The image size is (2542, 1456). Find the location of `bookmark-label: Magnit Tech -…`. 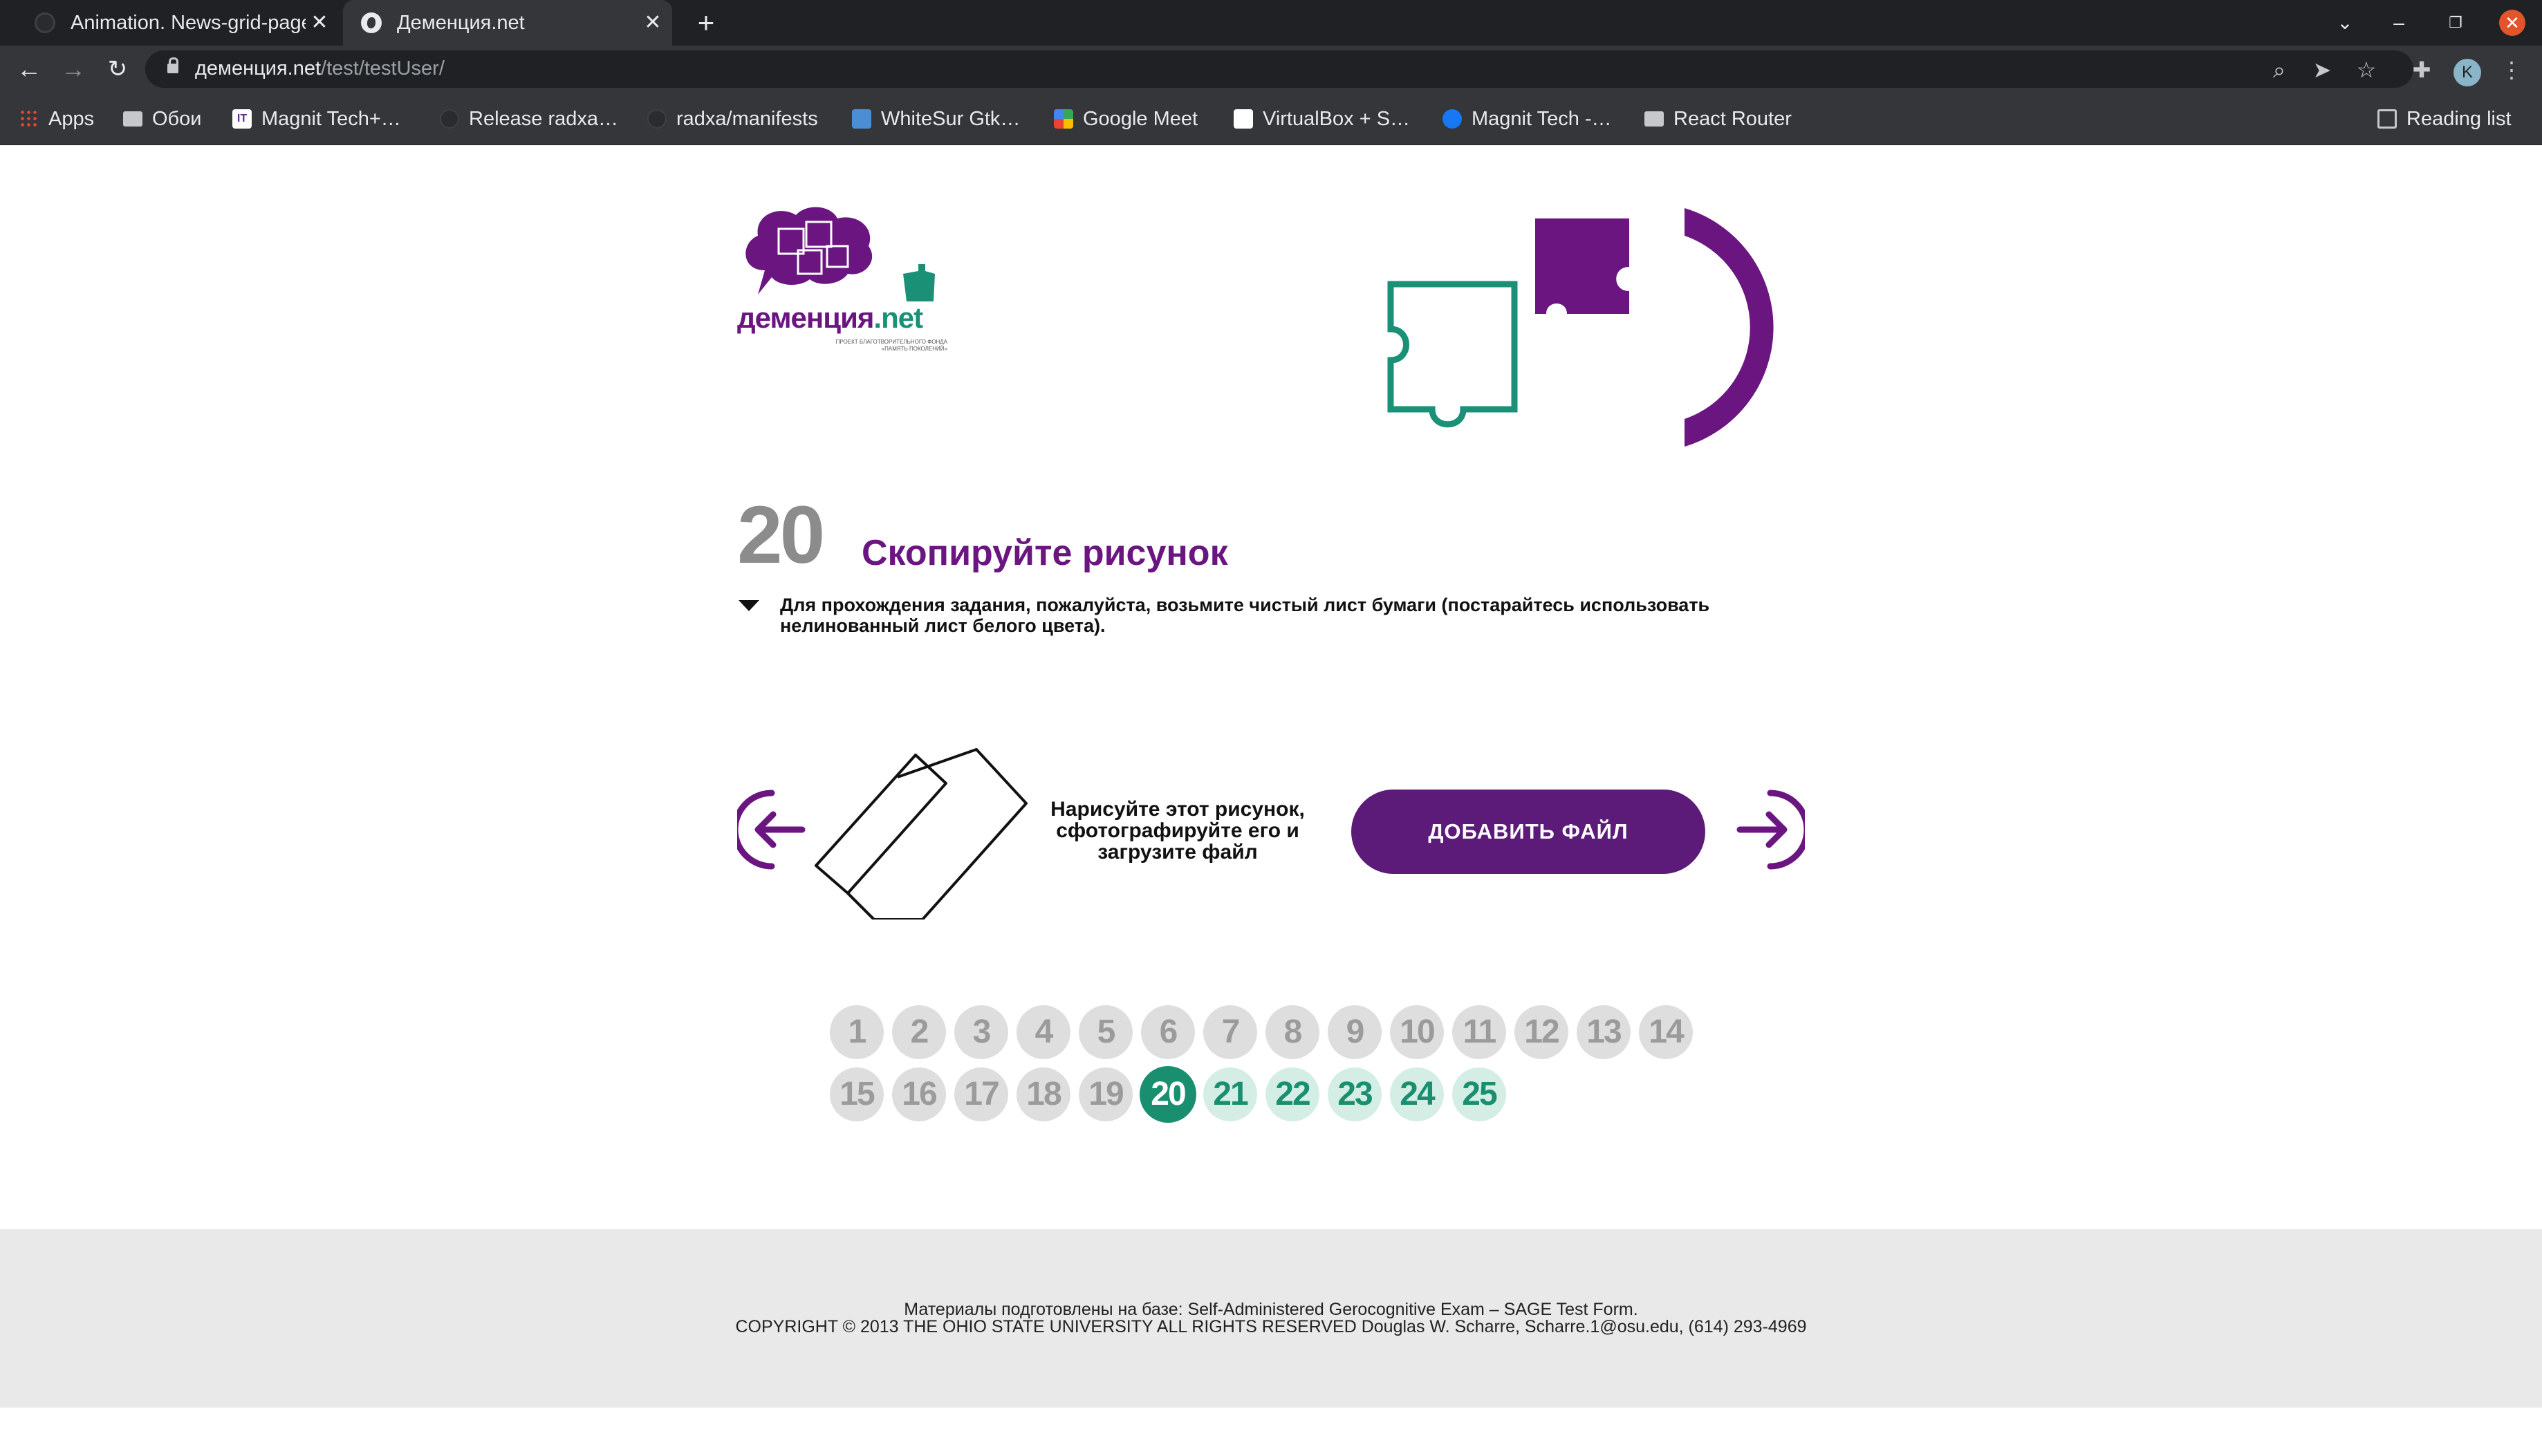

bookmark-label: Magnit Tech -… is located at coordinates (1542, 118).